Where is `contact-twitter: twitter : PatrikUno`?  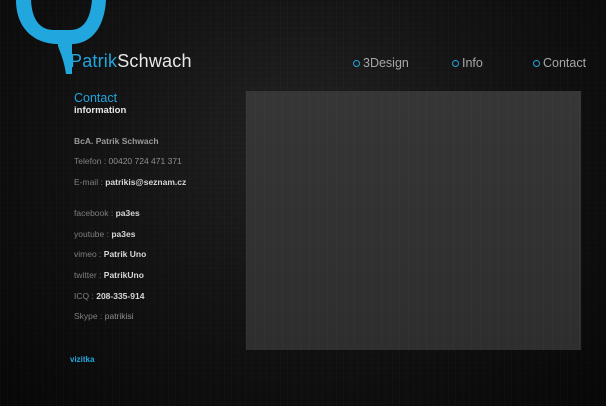 contact-twitter: twitter : PatrikUno is located at coordinates (109, 275).